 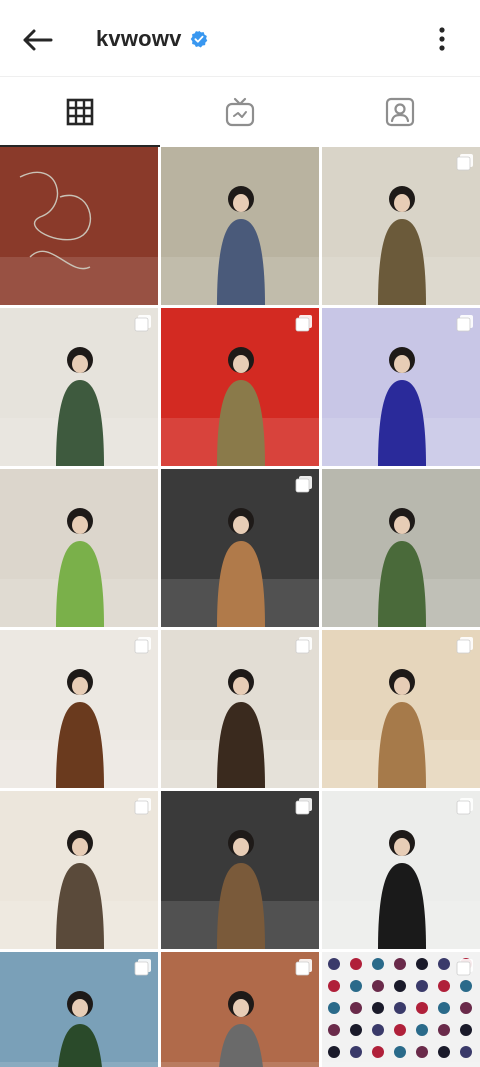 I want to click on profile-username: kvwowv, so click(x=139, y=38).